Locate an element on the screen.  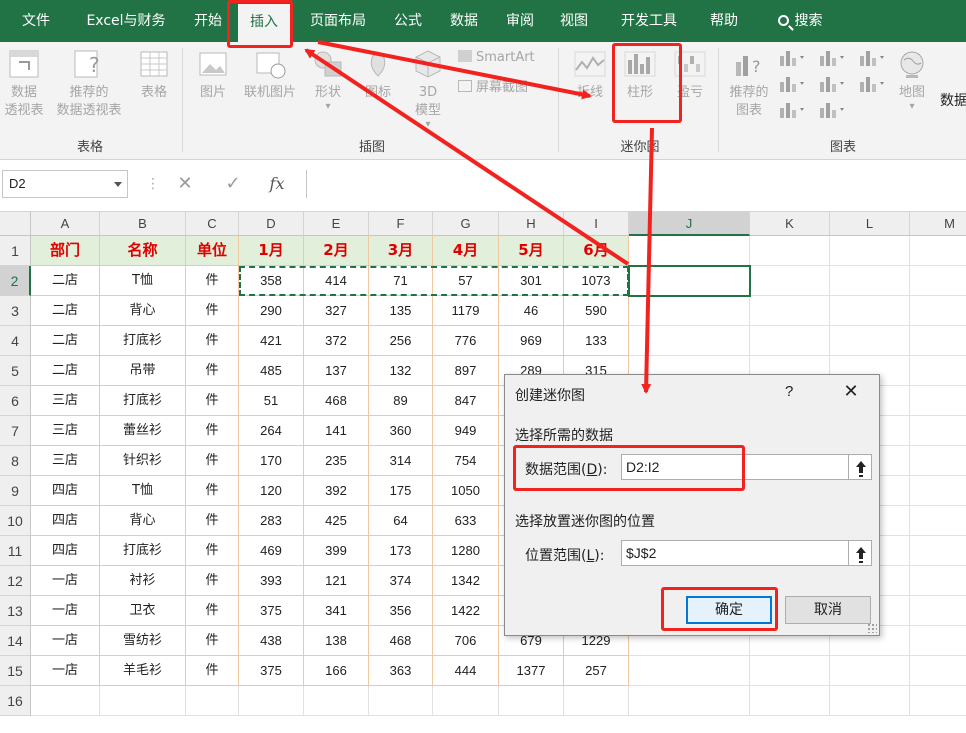
value-cell: 421 is located at coordinates (271, 341).